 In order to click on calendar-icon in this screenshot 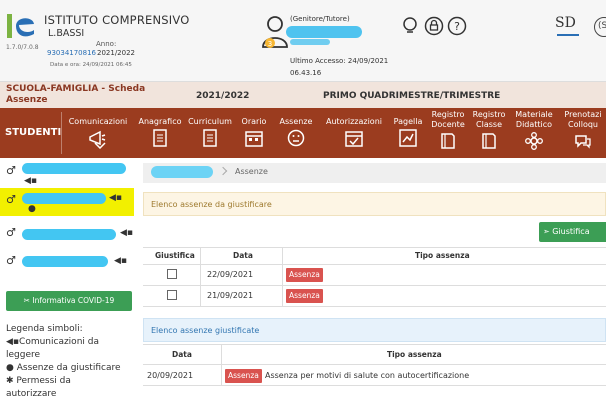, I will do `click(254, 139)`.